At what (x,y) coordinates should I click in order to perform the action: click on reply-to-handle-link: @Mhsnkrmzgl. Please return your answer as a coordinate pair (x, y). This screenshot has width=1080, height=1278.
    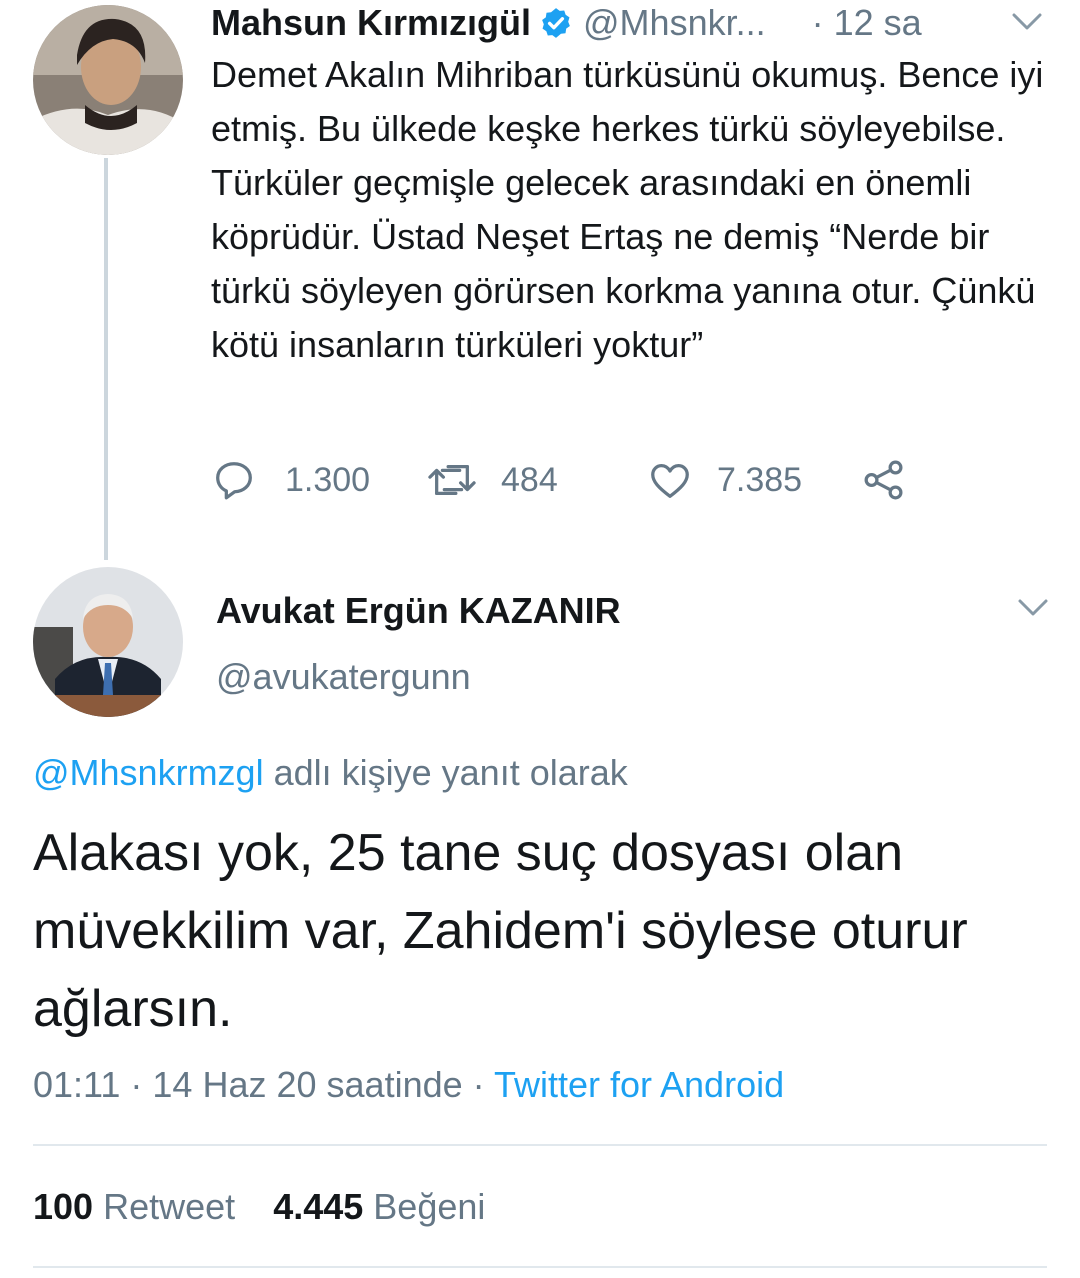
    Looking at the image, I should click on (148, 772).